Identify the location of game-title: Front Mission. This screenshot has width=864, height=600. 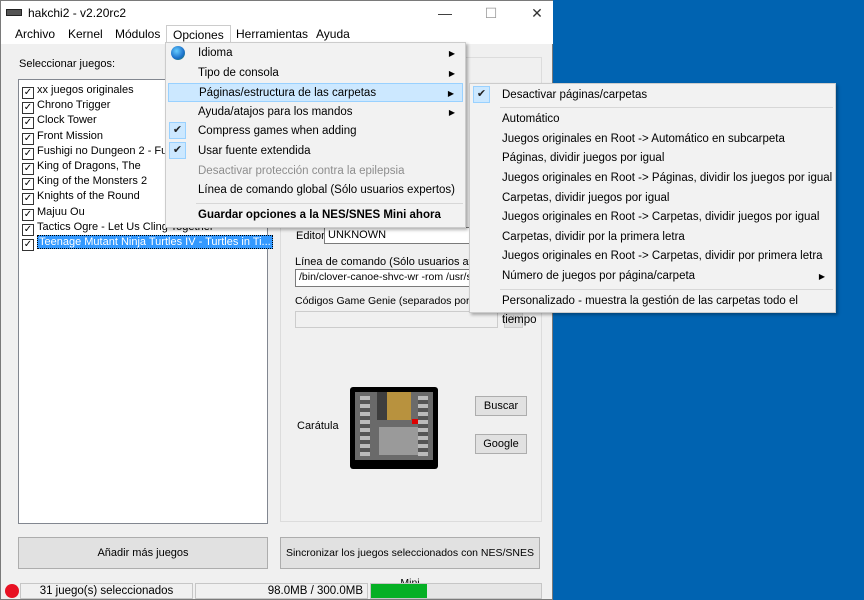
(70, 135).